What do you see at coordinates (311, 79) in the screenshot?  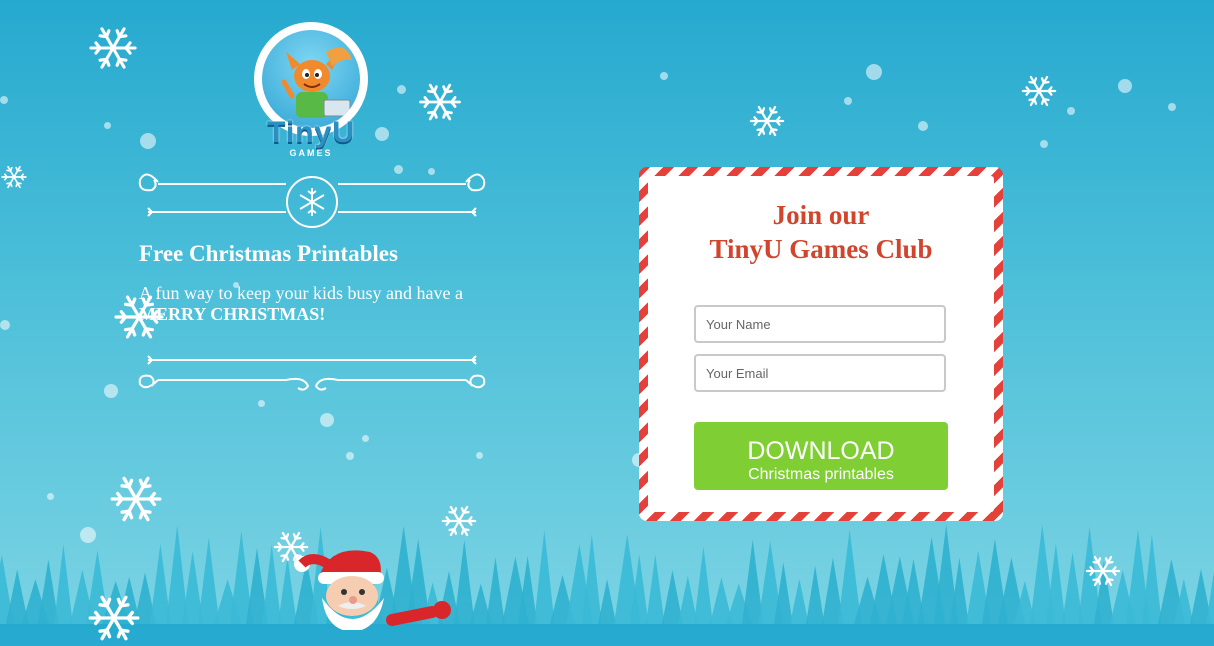 I see `tinyu-mascot-icon` at bounding box center [311, 79].